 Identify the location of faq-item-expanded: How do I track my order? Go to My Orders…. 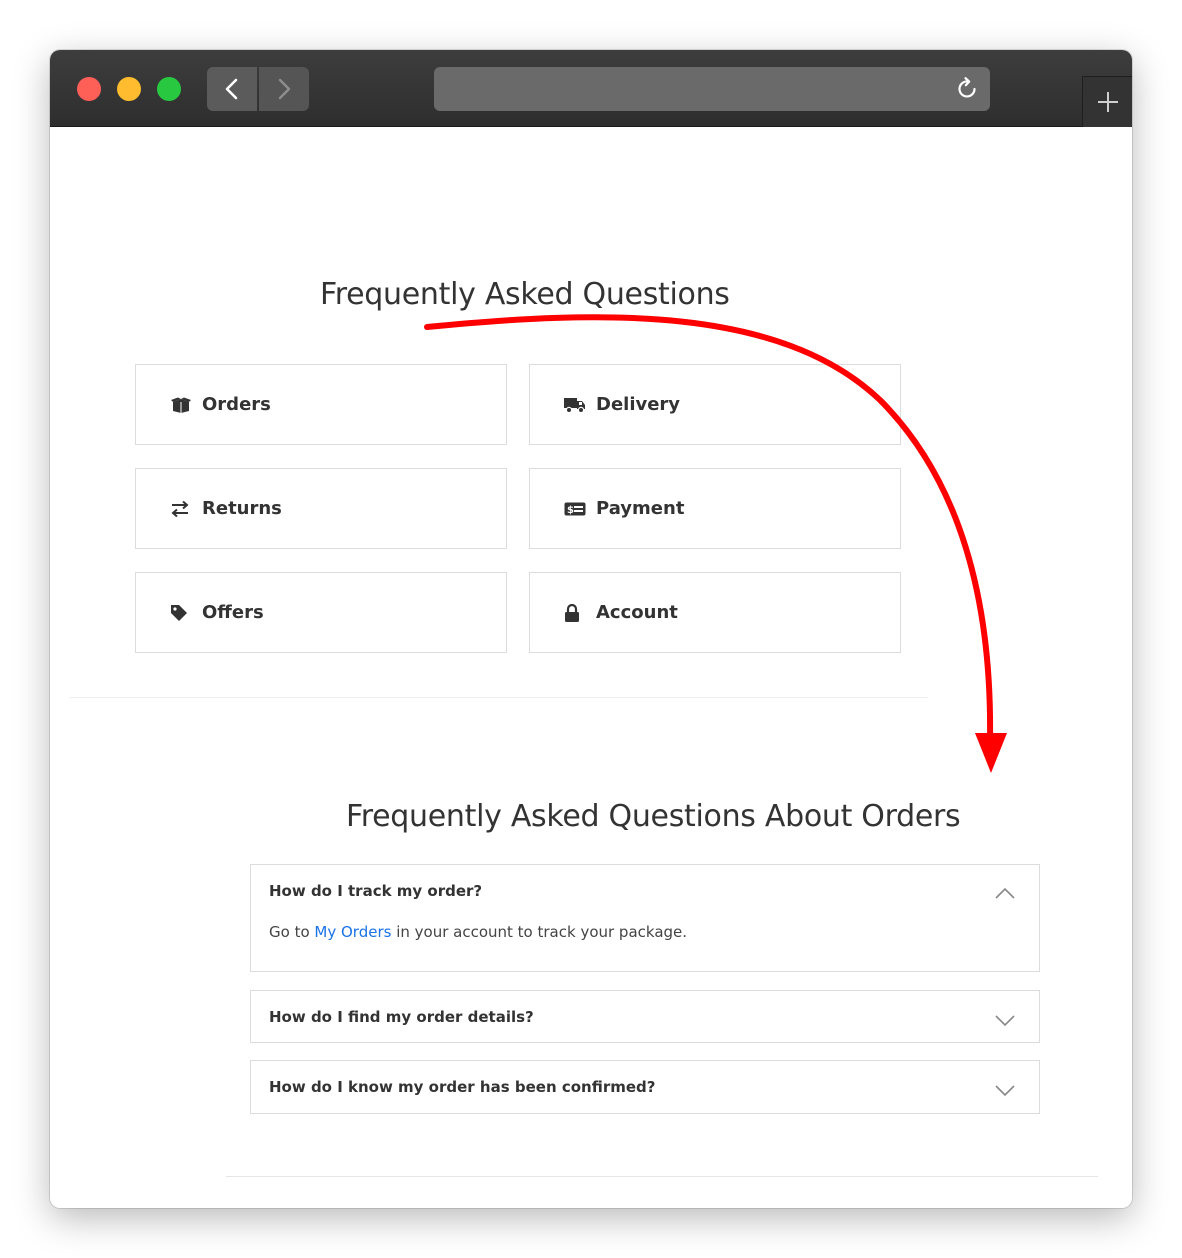
(645, 918).